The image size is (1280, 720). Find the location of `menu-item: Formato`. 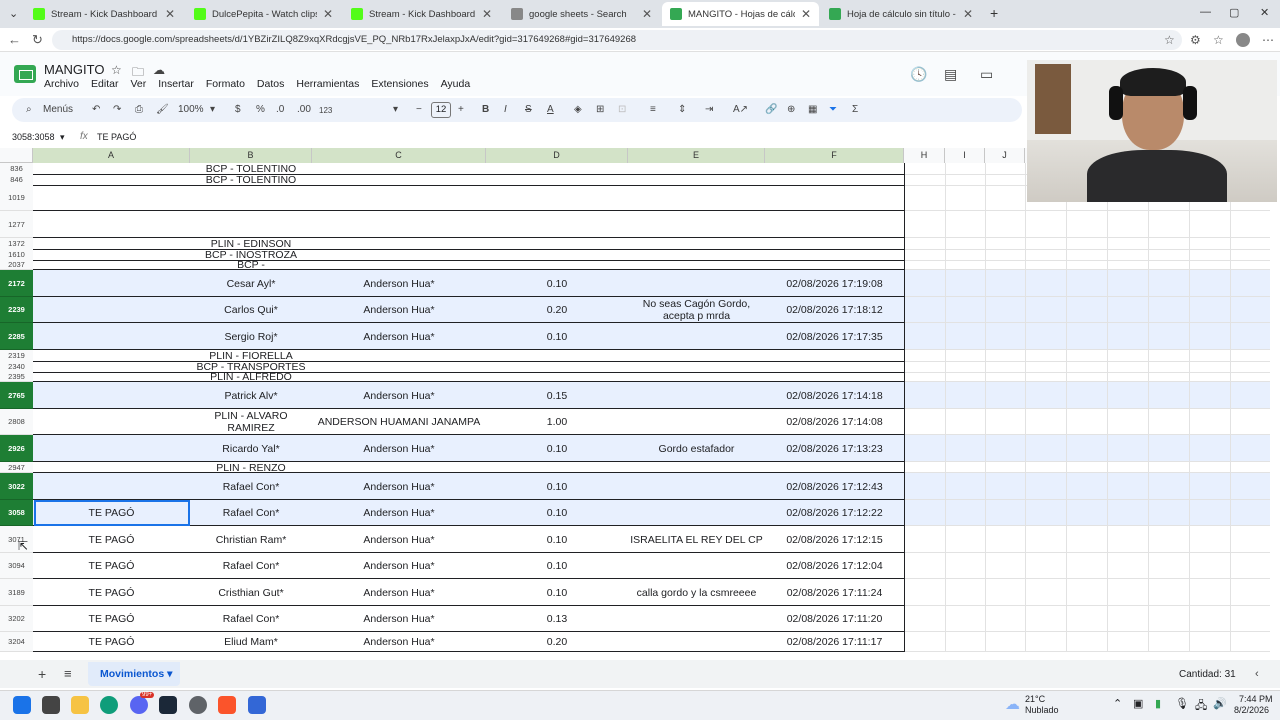

menu-item: Formato is located at coordinates (225, 84).